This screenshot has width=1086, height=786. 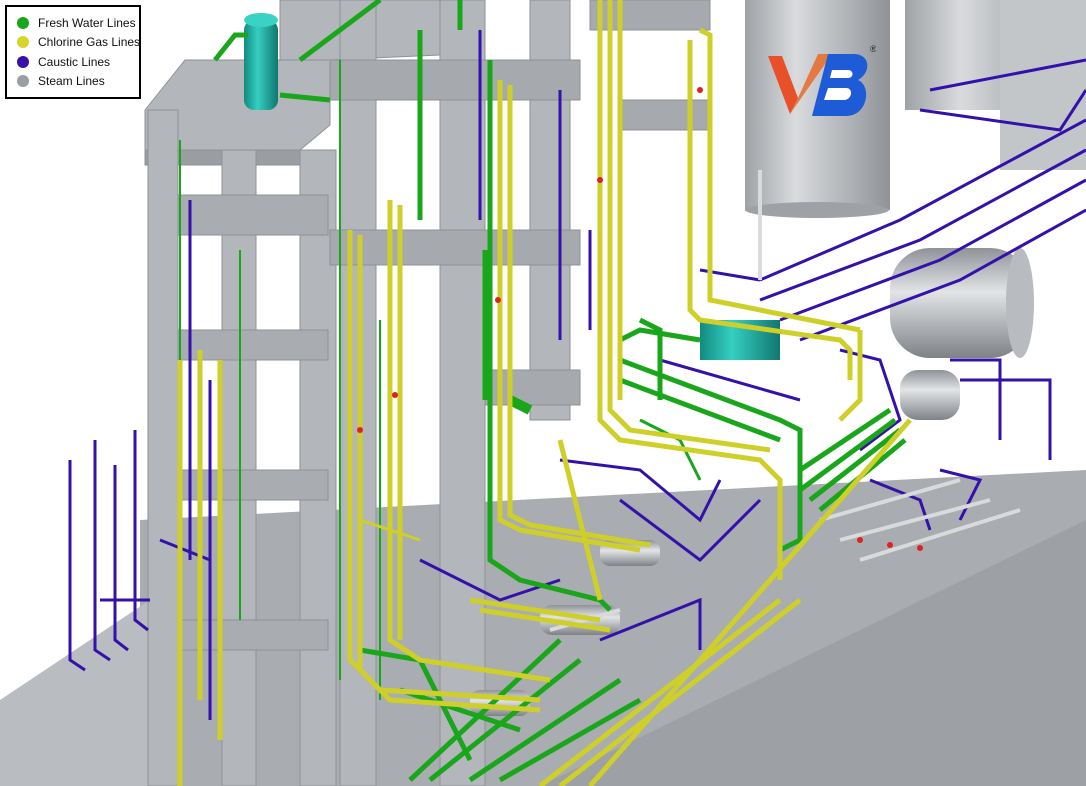 What do you see at coordinates (23, 22) in the screenshot?
I see `green-dot-icon` at bounding box center [23, 22].